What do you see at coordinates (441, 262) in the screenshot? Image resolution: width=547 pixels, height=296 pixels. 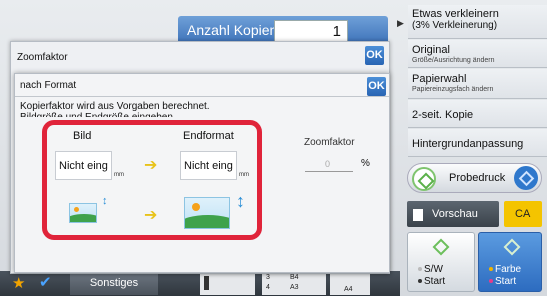 I see `start-bw-button: S/W Start` at bounding box center [441, 262].